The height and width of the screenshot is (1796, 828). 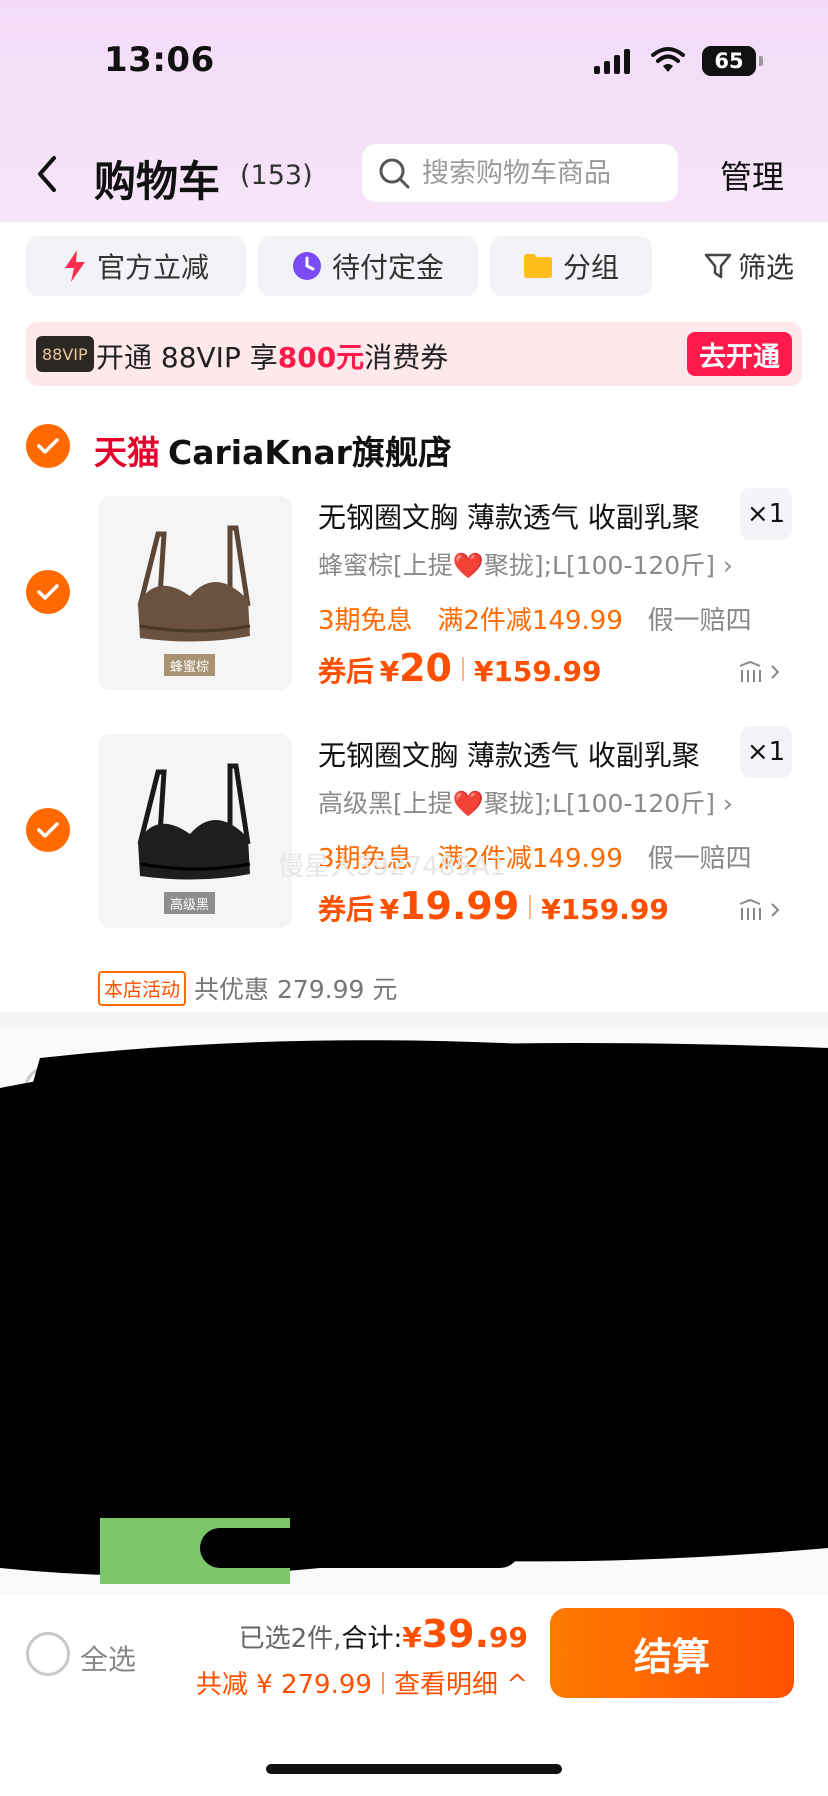 I want to click on product-sku: 蜂蜜棕[上提❤️聚拢];L[100-120斤], so click(x=516, y=565).